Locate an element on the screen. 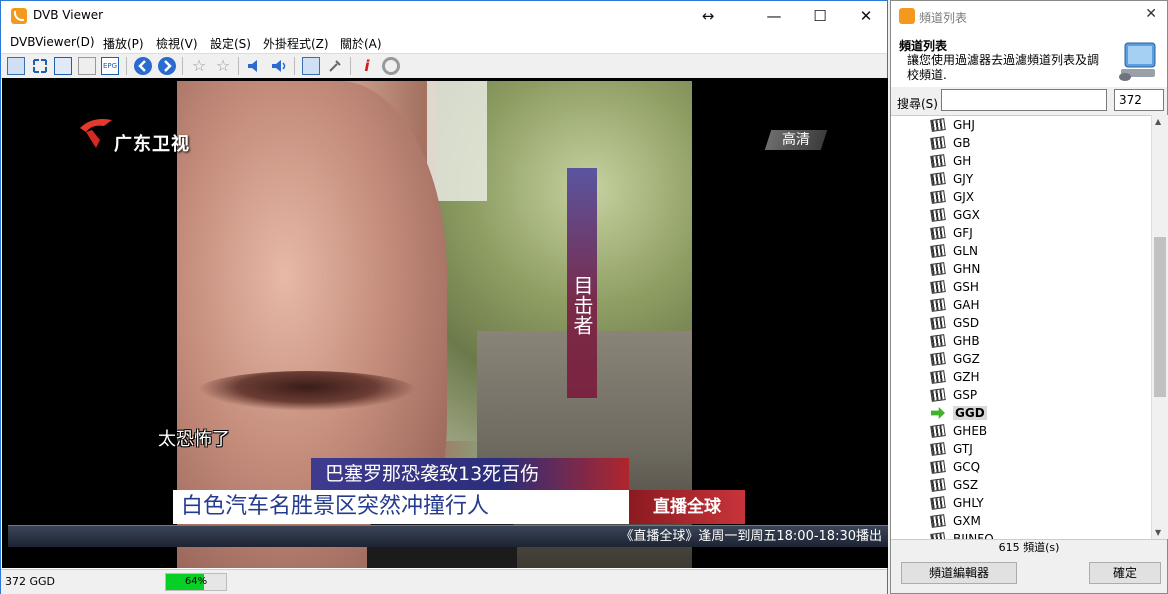  close-button: ✕ is located at coordinates (866, 16).